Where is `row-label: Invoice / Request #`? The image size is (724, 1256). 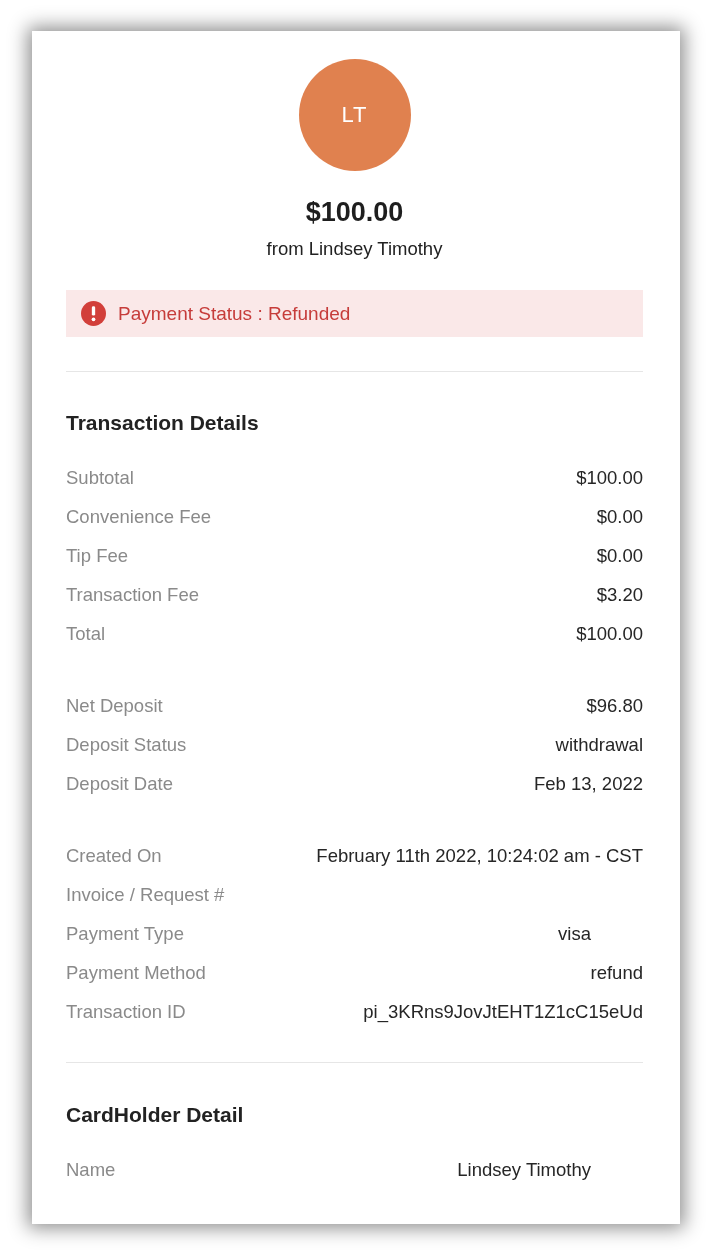
row-label: Invoice / Request # is located at coordinates (145, 894).